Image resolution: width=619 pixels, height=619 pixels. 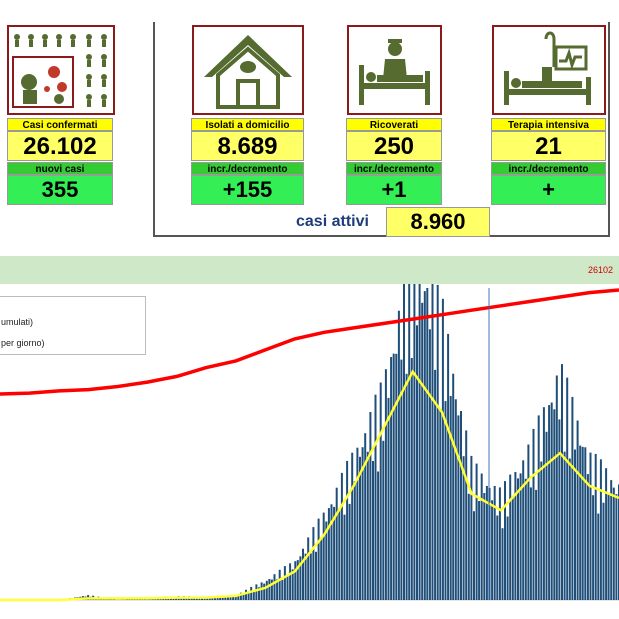 What do you see at coordinates (548, 190) in the screenshot?
I see `terapia-delta-value: +` at bounding box center [548, 190].